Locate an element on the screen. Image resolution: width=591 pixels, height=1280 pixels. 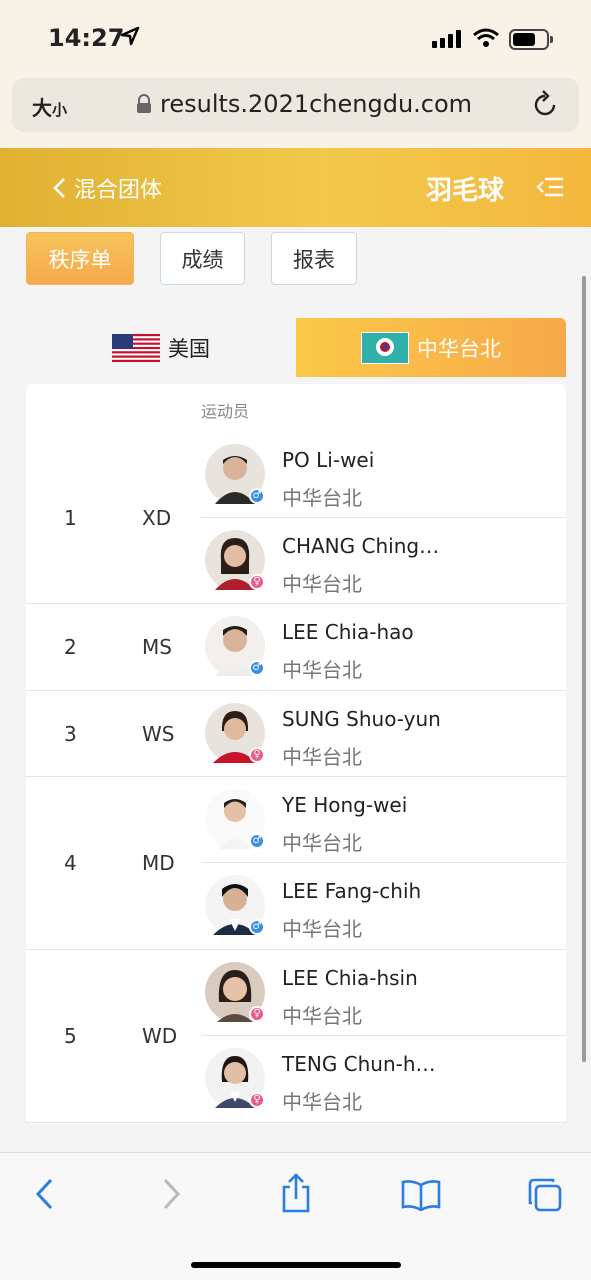
player-name: SUNG Shuo-yun is located at coordinates (361, 719).